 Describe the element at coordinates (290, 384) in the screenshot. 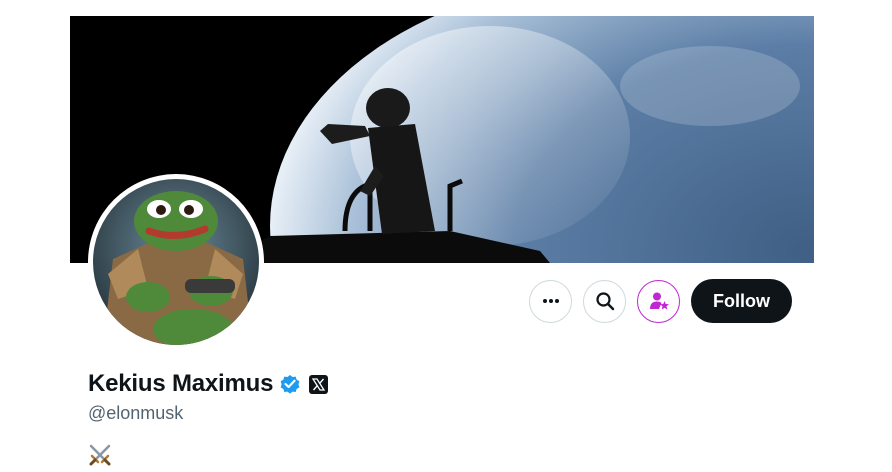

I see `verified-badge-icon` at that location.